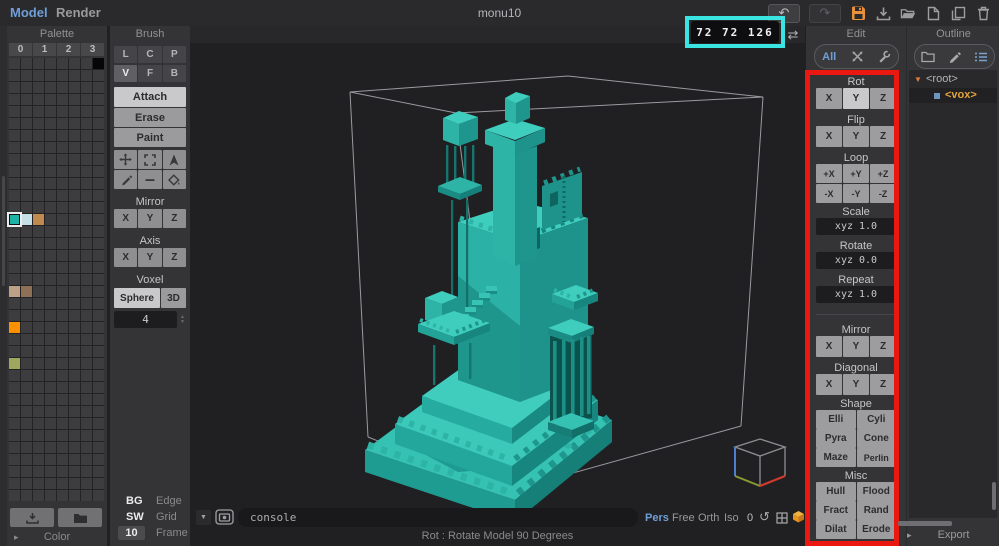  What do you see at coordinates (166, 517) in the screenshot?
I see `grid-label: Grid` at bounding box center [166, 517].